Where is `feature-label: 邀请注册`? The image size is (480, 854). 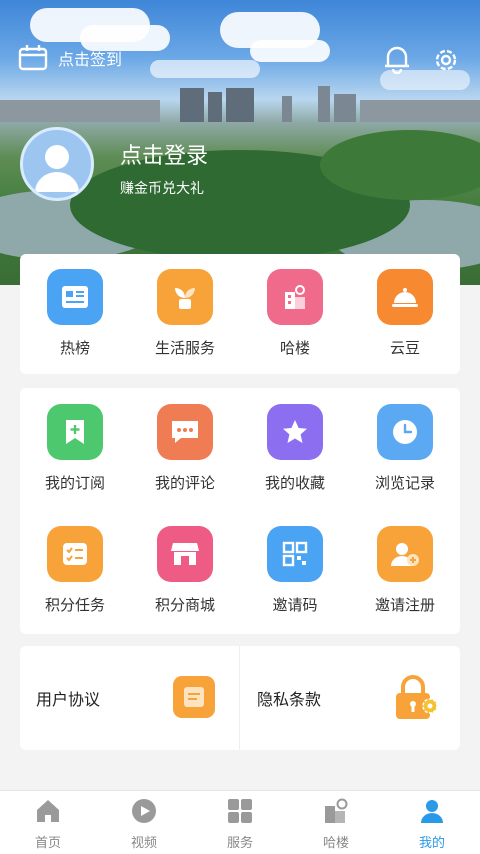
feature-label: 邀请注册 is located at coordinates (404, 605).